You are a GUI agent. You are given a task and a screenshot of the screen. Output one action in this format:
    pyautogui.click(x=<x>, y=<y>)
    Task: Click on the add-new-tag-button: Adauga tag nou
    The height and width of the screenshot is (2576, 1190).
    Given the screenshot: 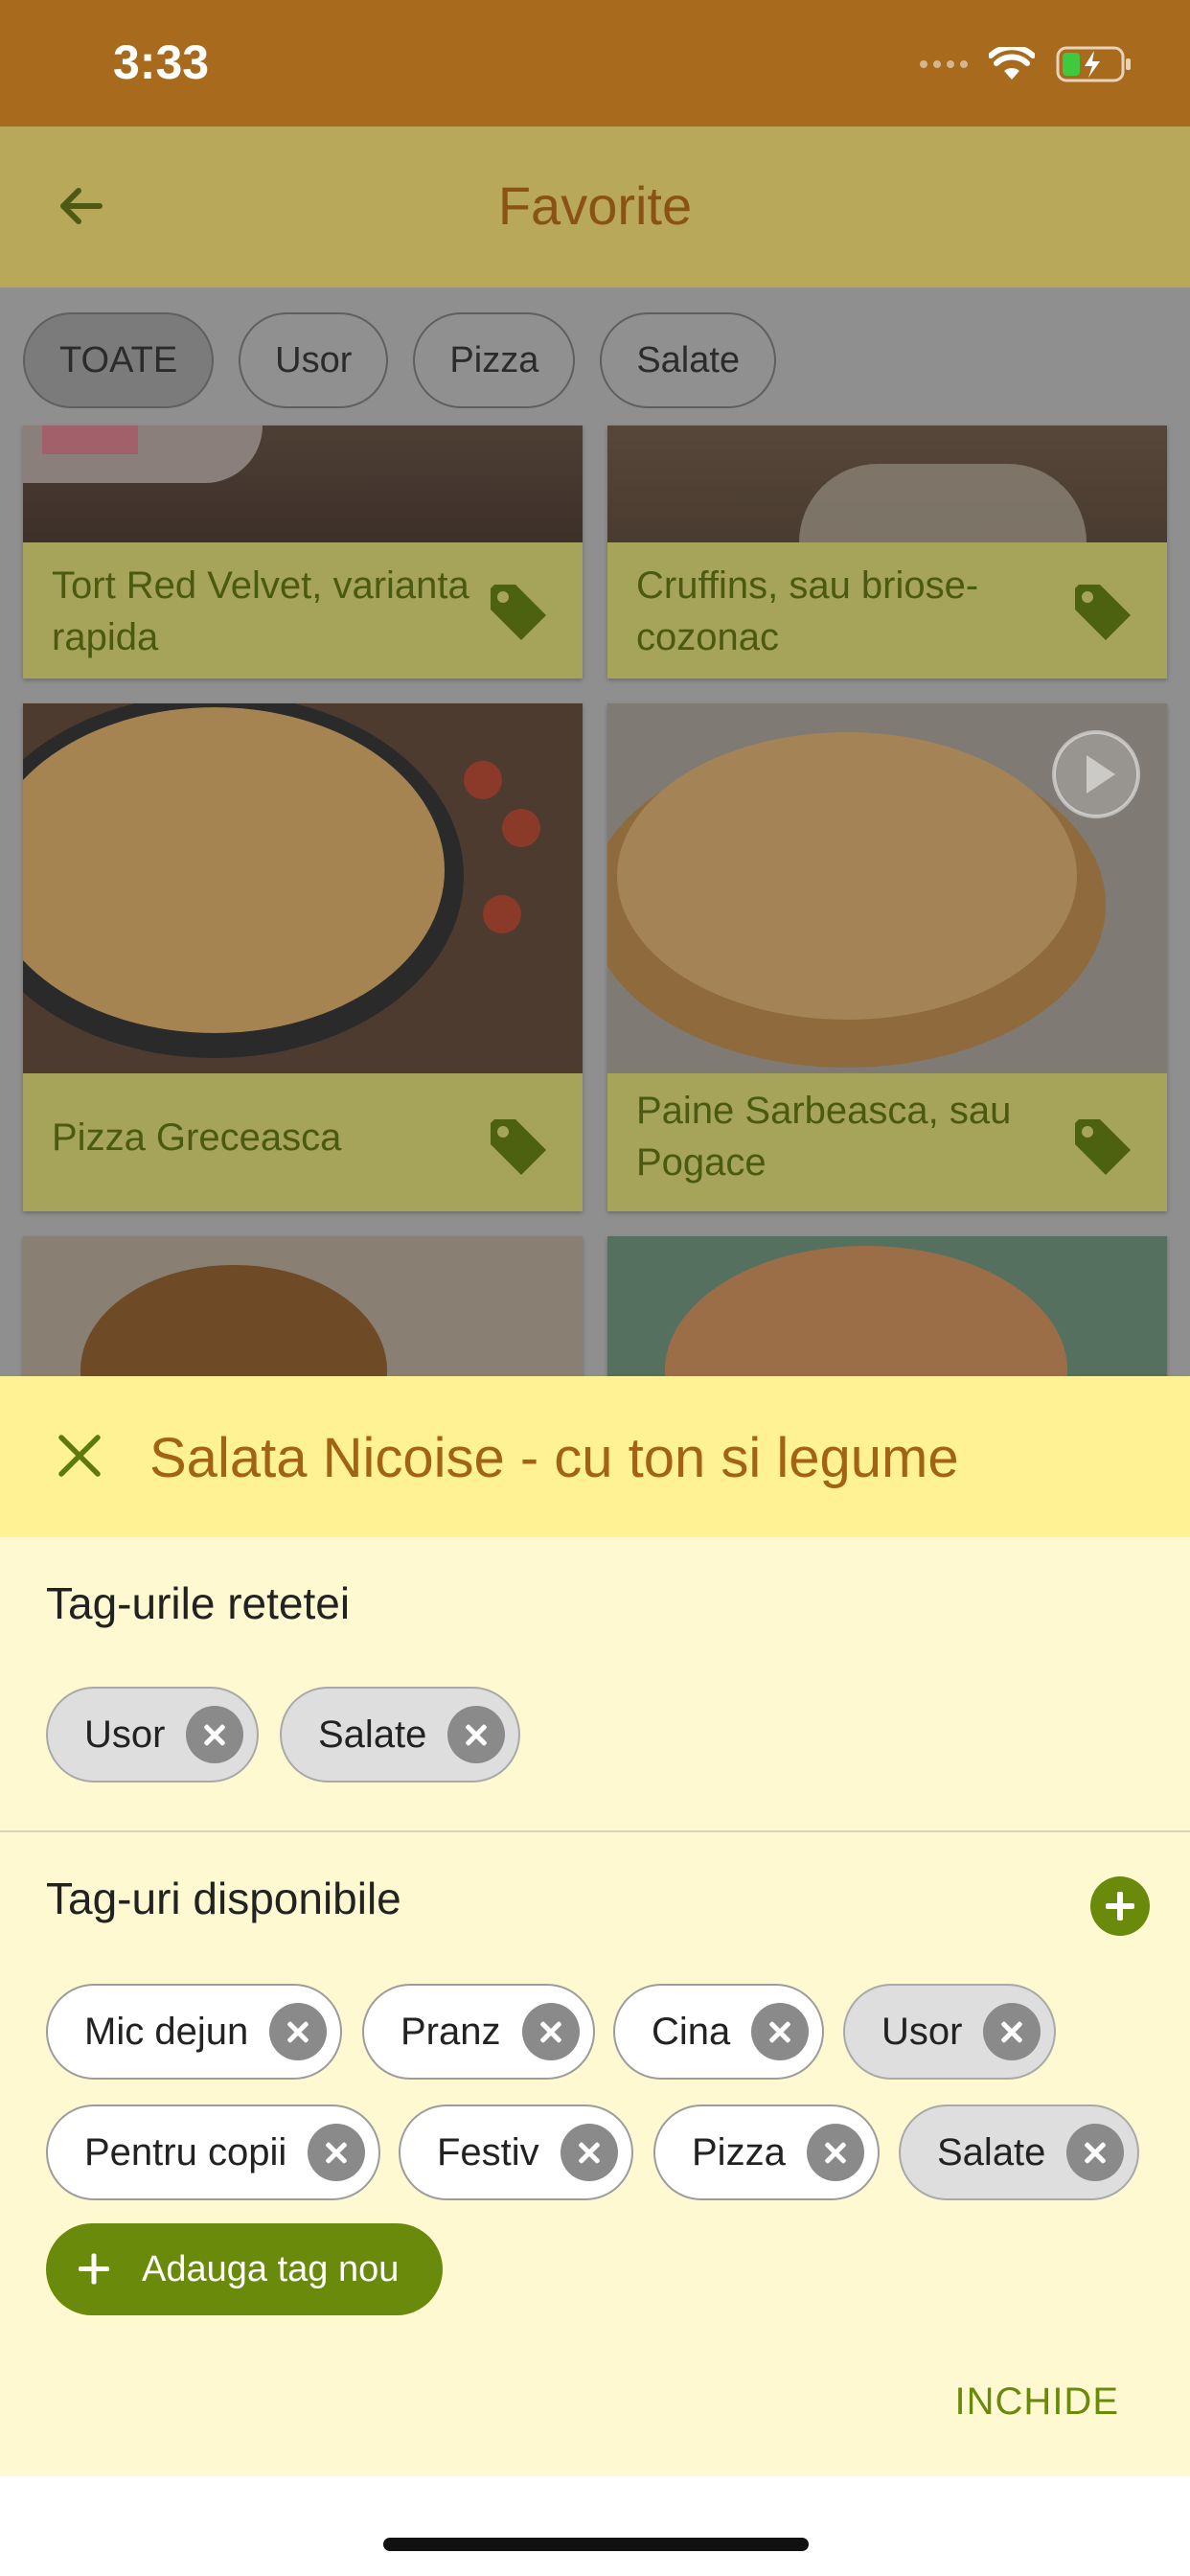 What is the action you would take?
    pyautogui.click(x=245, y=2269)
    